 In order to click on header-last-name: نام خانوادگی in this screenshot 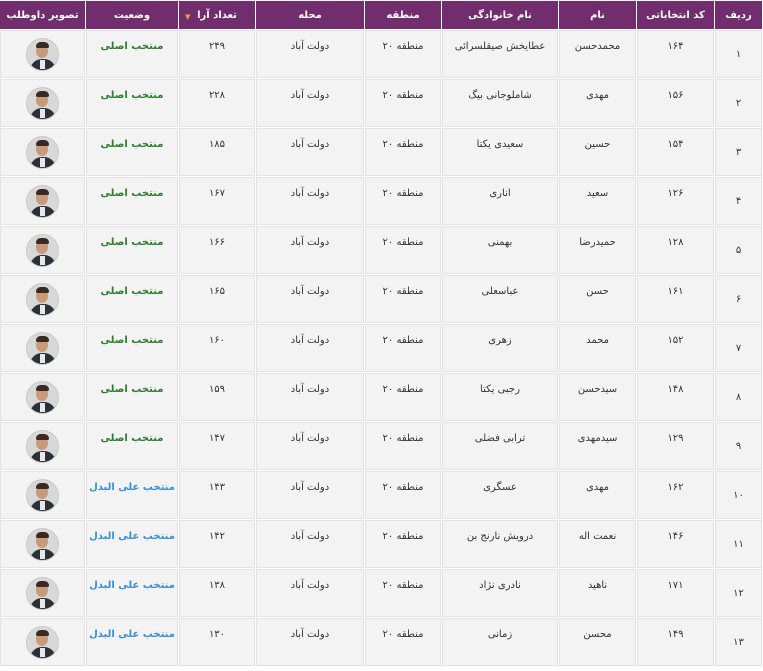, I will do `click(500, 15)`.